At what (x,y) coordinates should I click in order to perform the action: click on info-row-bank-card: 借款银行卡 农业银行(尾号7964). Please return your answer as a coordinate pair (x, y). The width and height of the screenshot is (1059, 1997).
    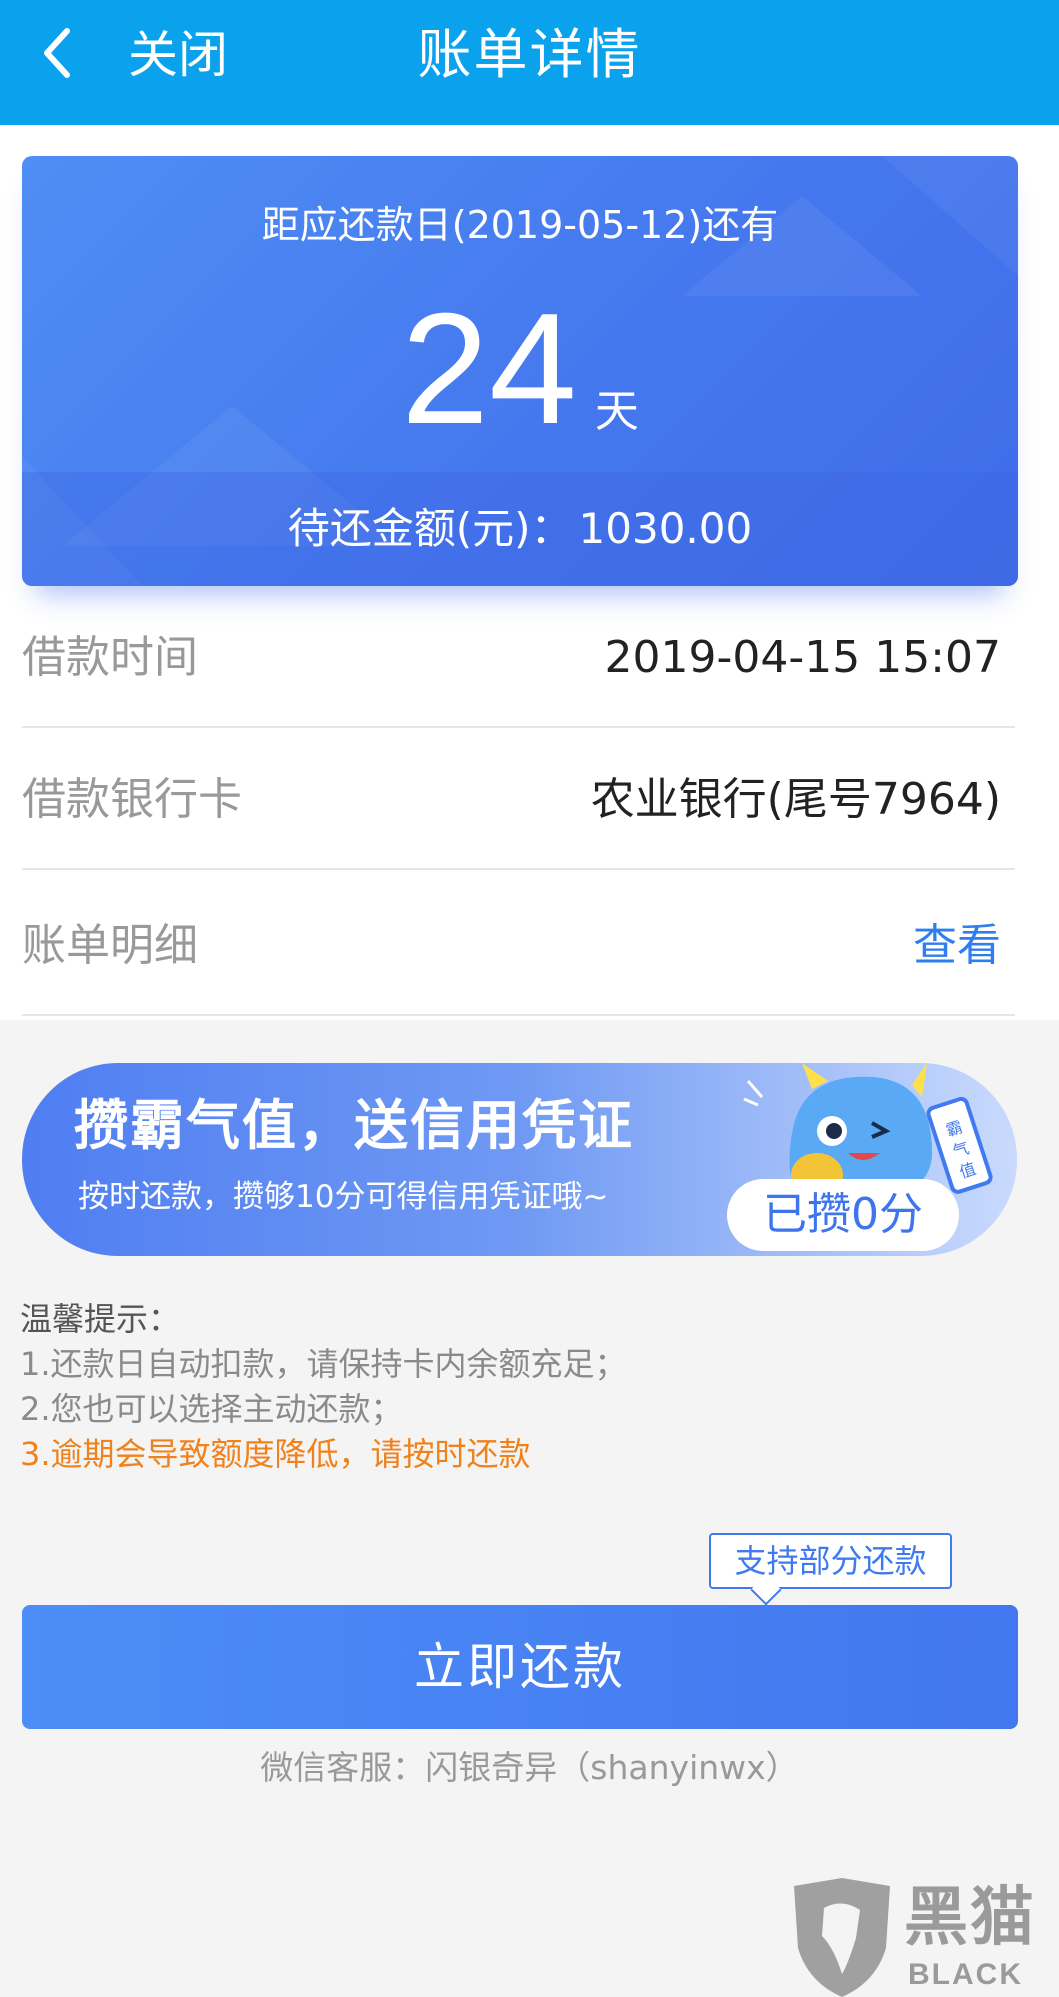
    Looking at the image, I should click on (518, 800).